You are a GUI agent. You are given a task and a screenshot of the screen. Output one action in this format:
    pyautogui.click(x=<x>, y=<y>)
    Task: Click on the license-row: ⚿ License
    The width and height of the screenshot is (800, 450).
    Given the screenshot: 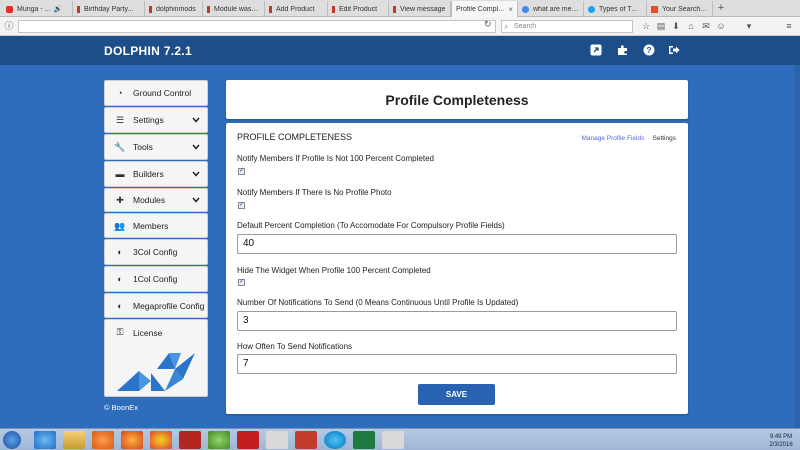 What is the action you would take?
    pyautogui.click(x=138, y=332)
    